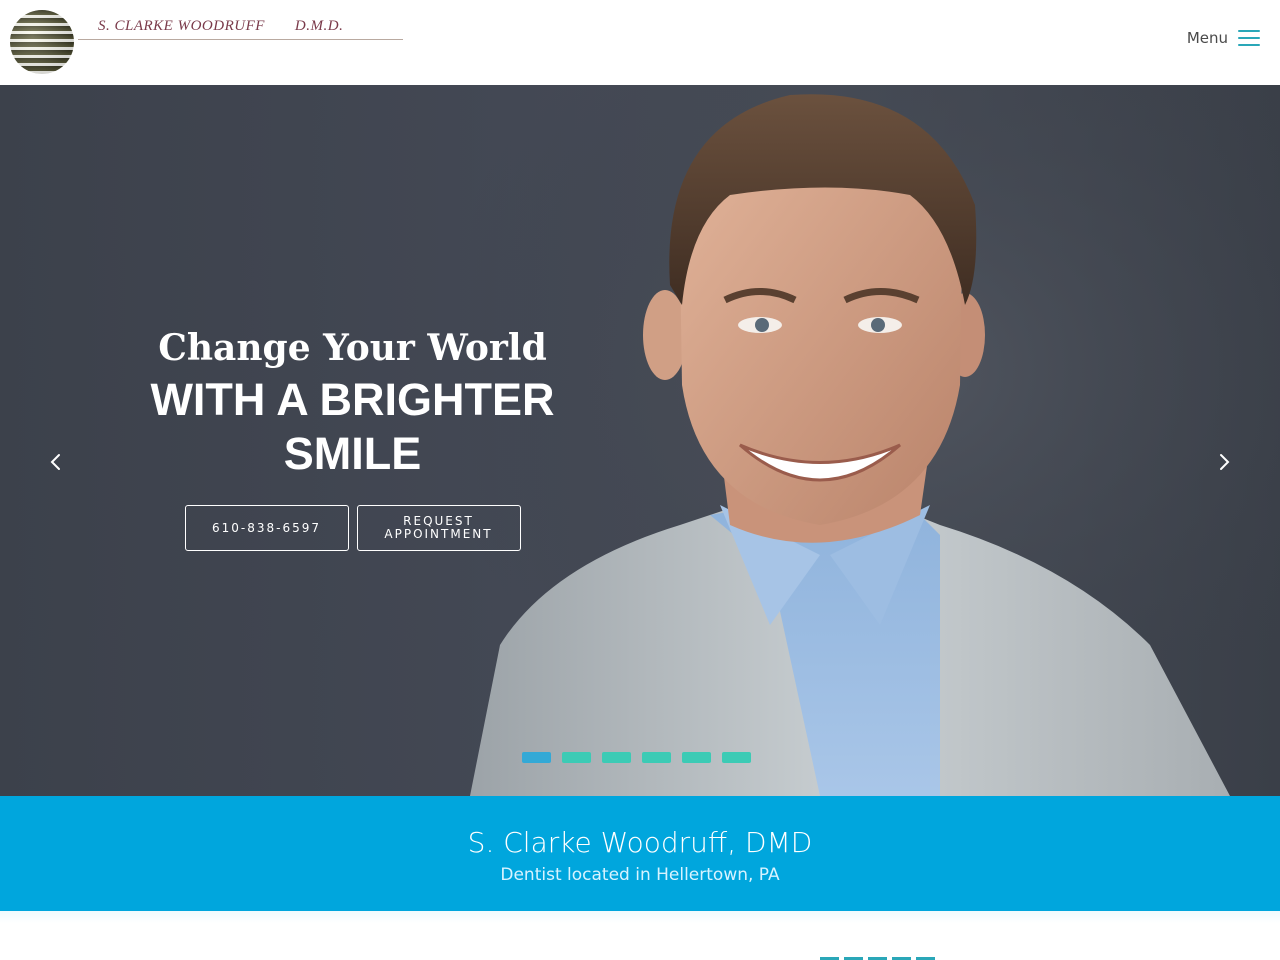 This screenshot has height=960, width=1280. What do you see at coordinates (352, 528) in the screenshot?
I see `hero-buttons: 610-838-6597 REQUEST APPOINTMENT` at bounding box center [352, 528].